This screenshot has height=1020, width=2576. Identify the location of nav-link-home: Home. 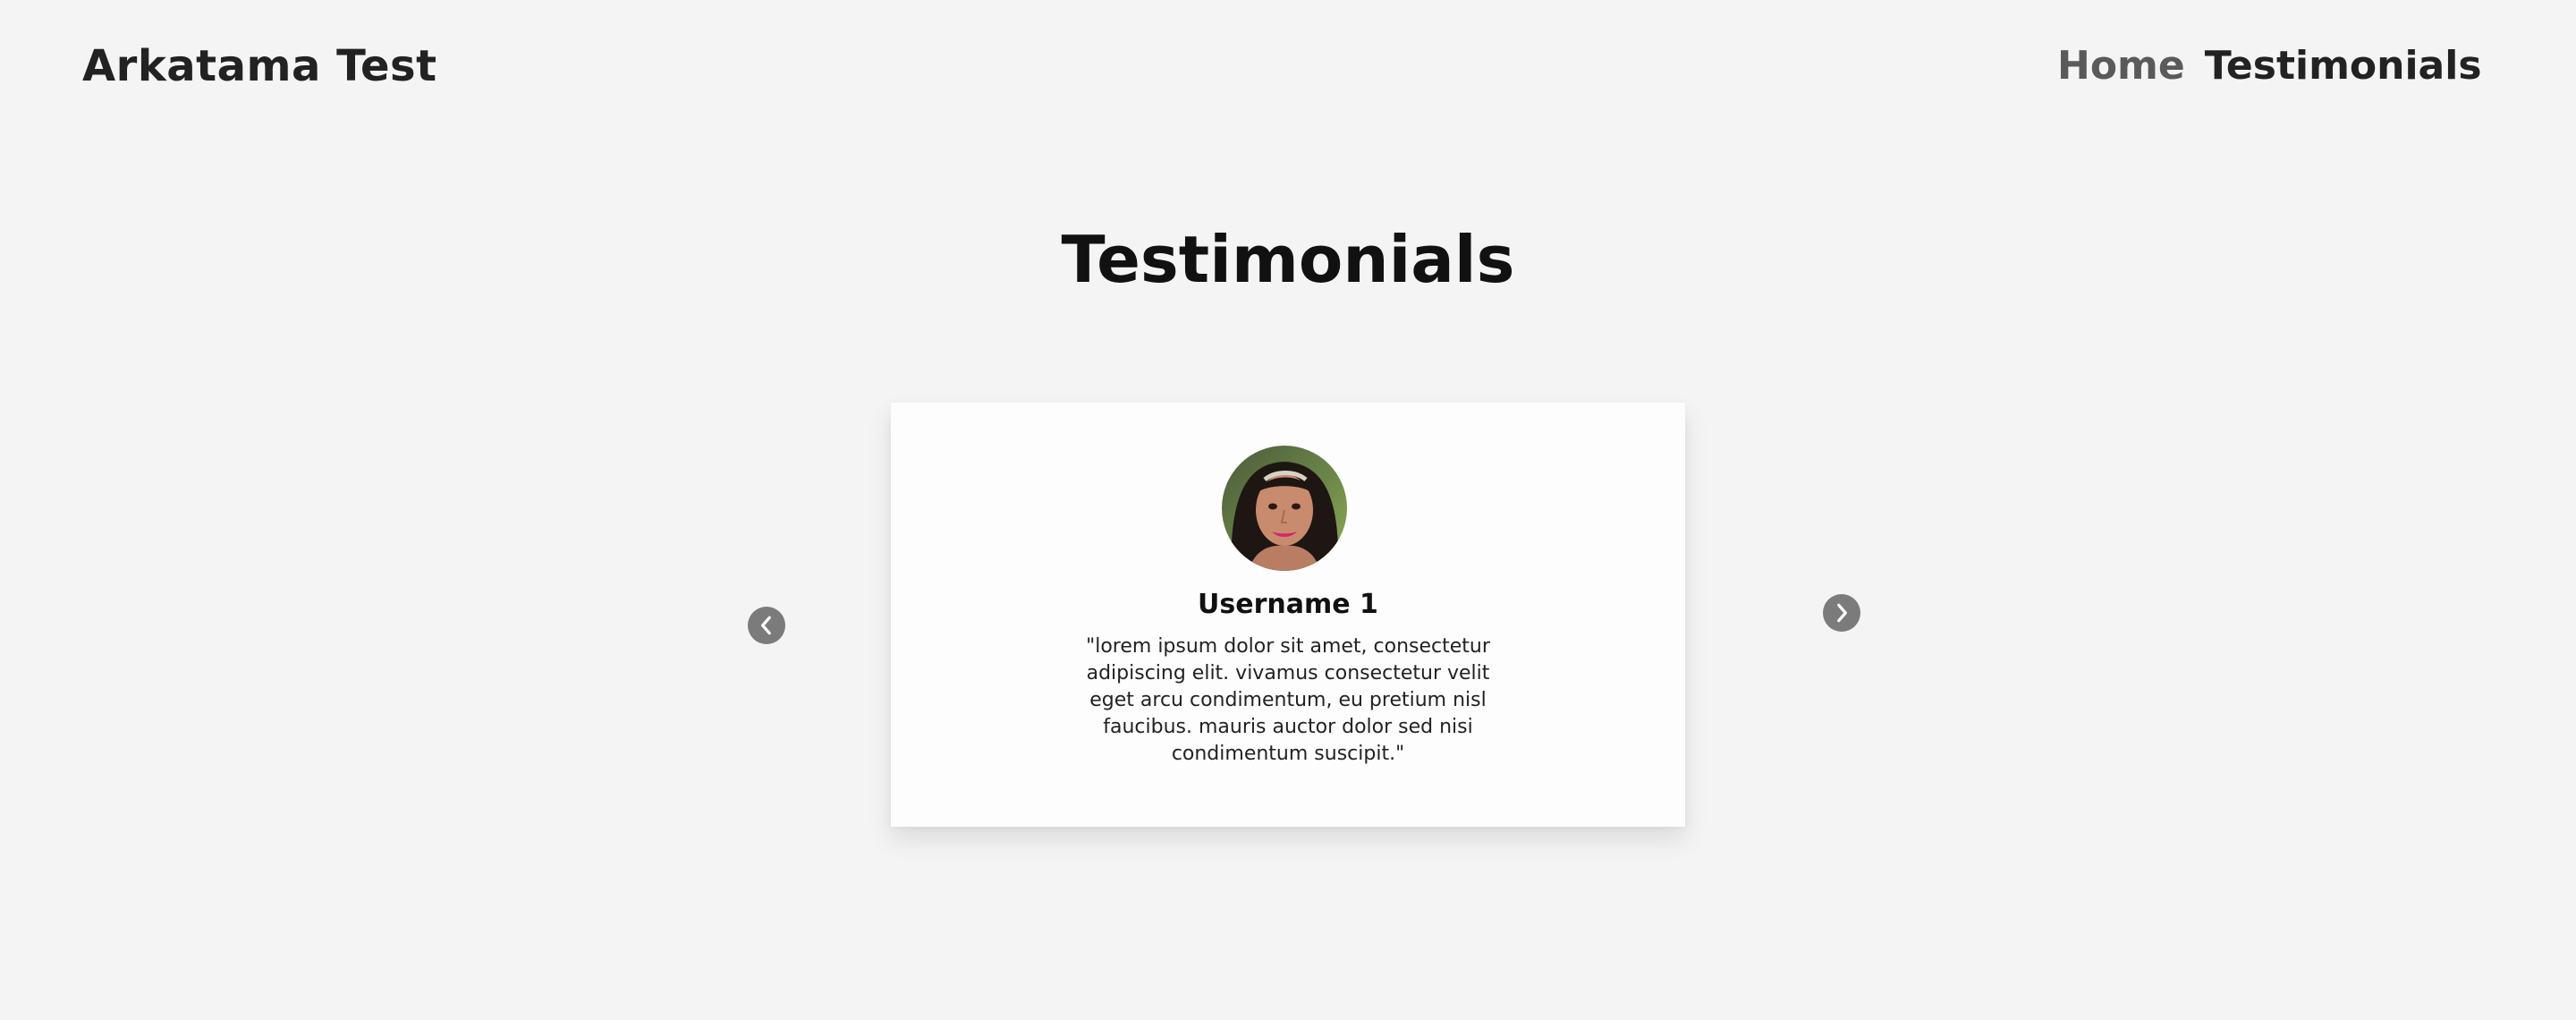
(2121, 66).